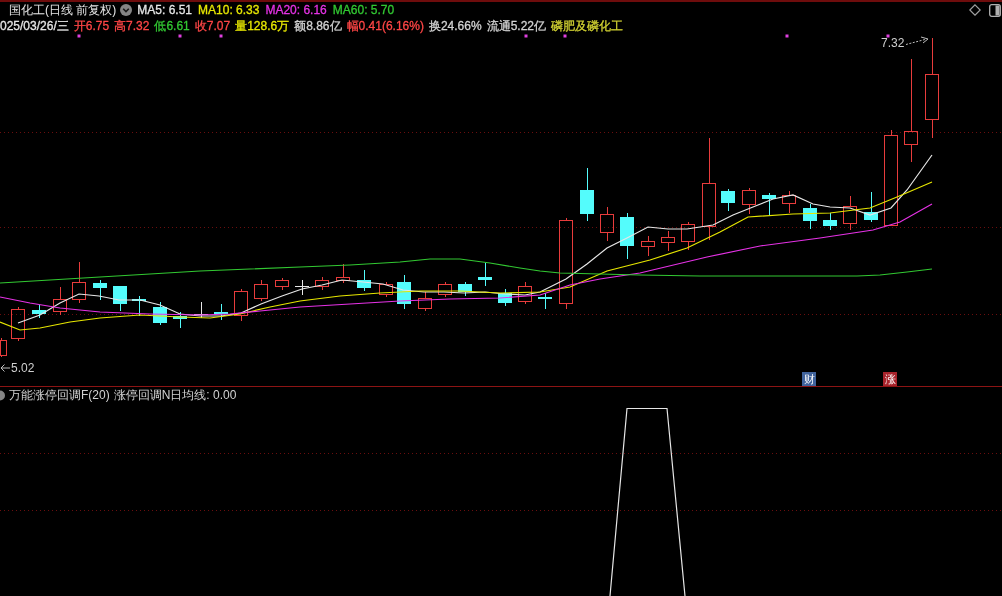 This screenshot has height=596, width=1002. I want to click on diamond-icon, so click(975, 10).